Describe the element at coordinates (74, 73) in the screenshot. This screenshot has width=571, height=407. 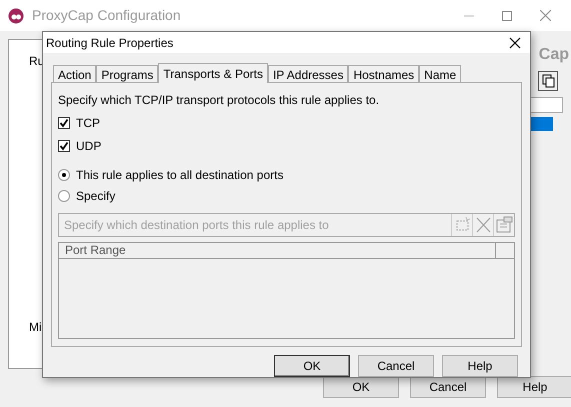
I see `tab: Action` at that location.